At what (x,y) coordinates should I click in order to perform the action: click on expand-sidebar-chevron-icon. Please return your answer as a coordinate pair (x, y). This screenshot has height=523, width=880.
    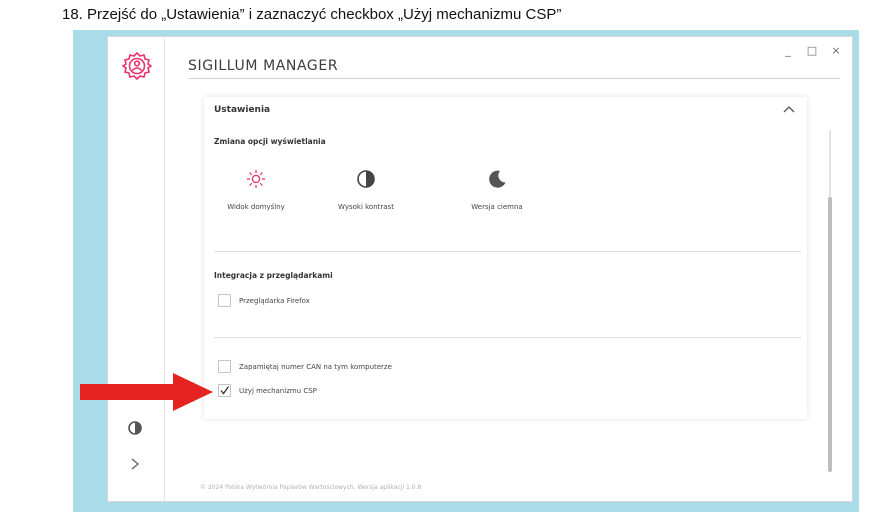
    Looking at the image, I should click on (135, 464).